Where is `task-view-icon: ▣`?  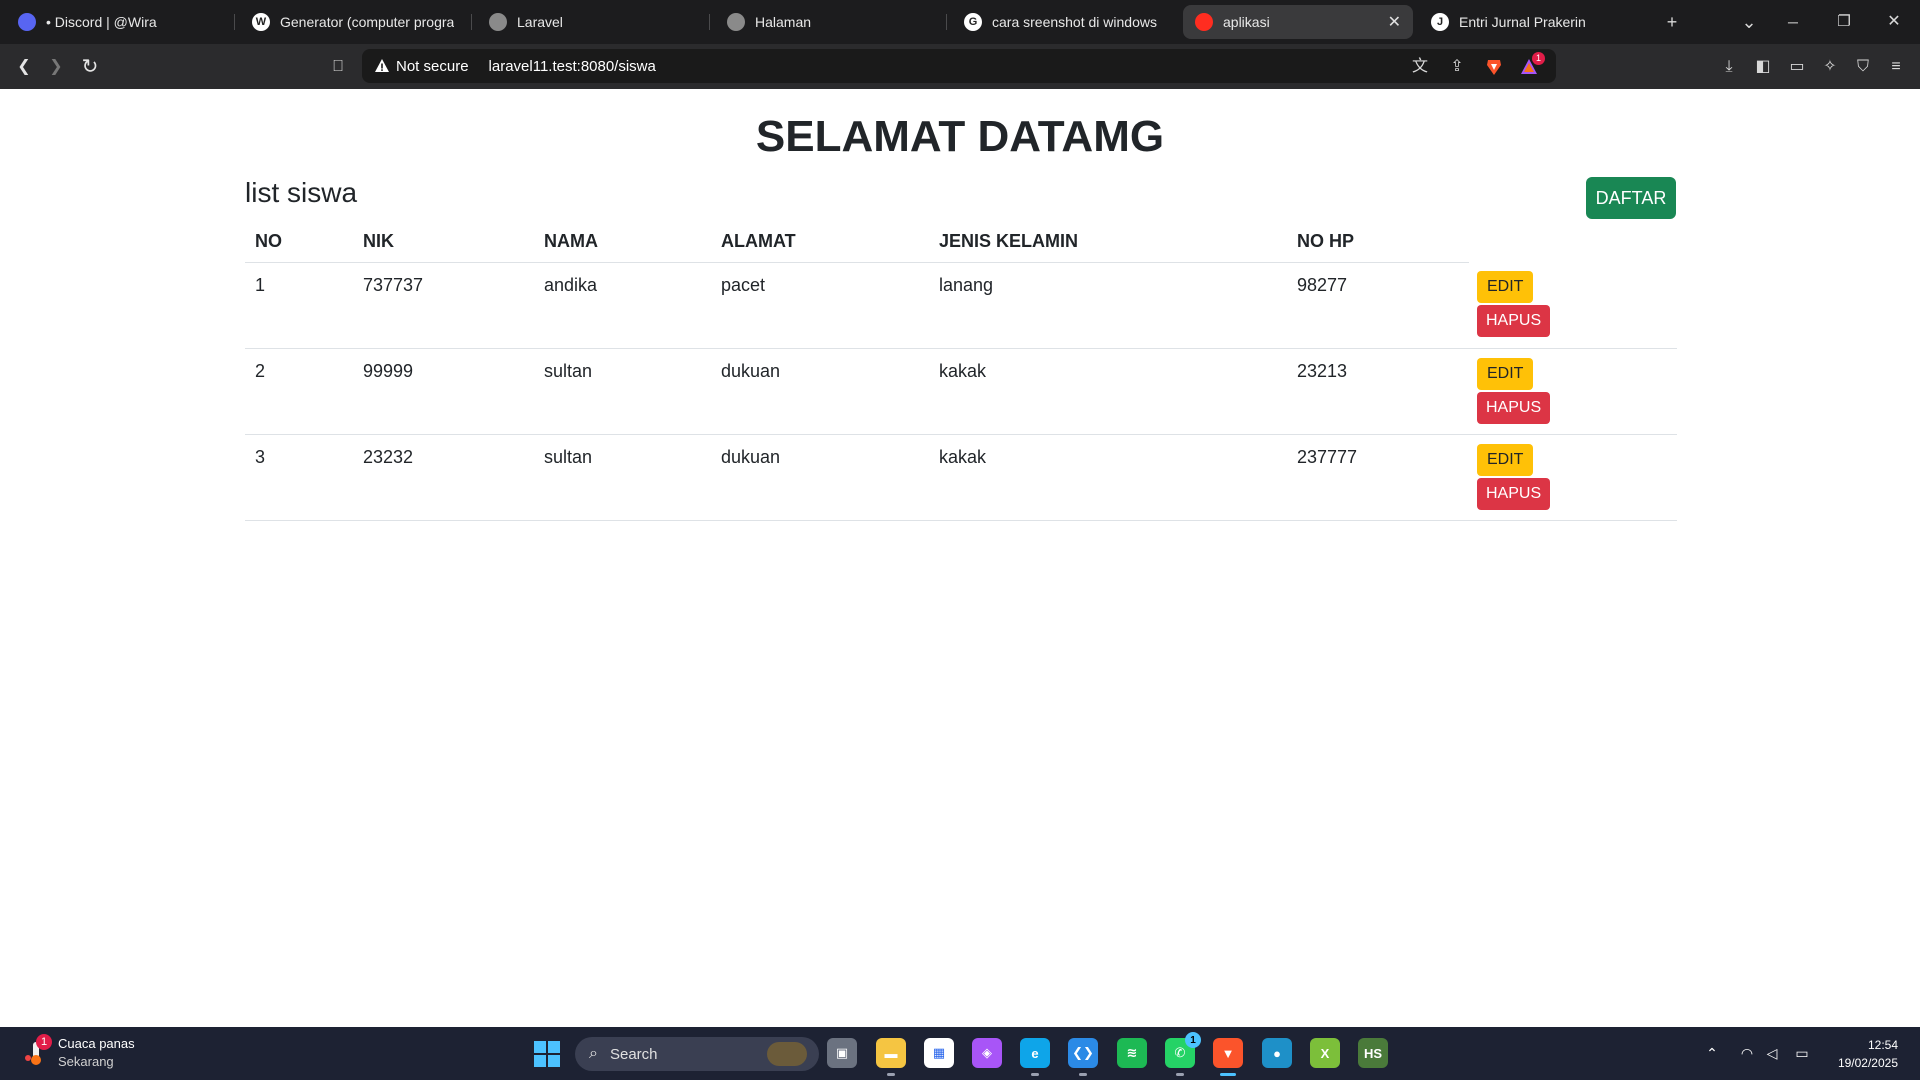
task-view-icon: ▣ is located at coordinates (842, 1053).